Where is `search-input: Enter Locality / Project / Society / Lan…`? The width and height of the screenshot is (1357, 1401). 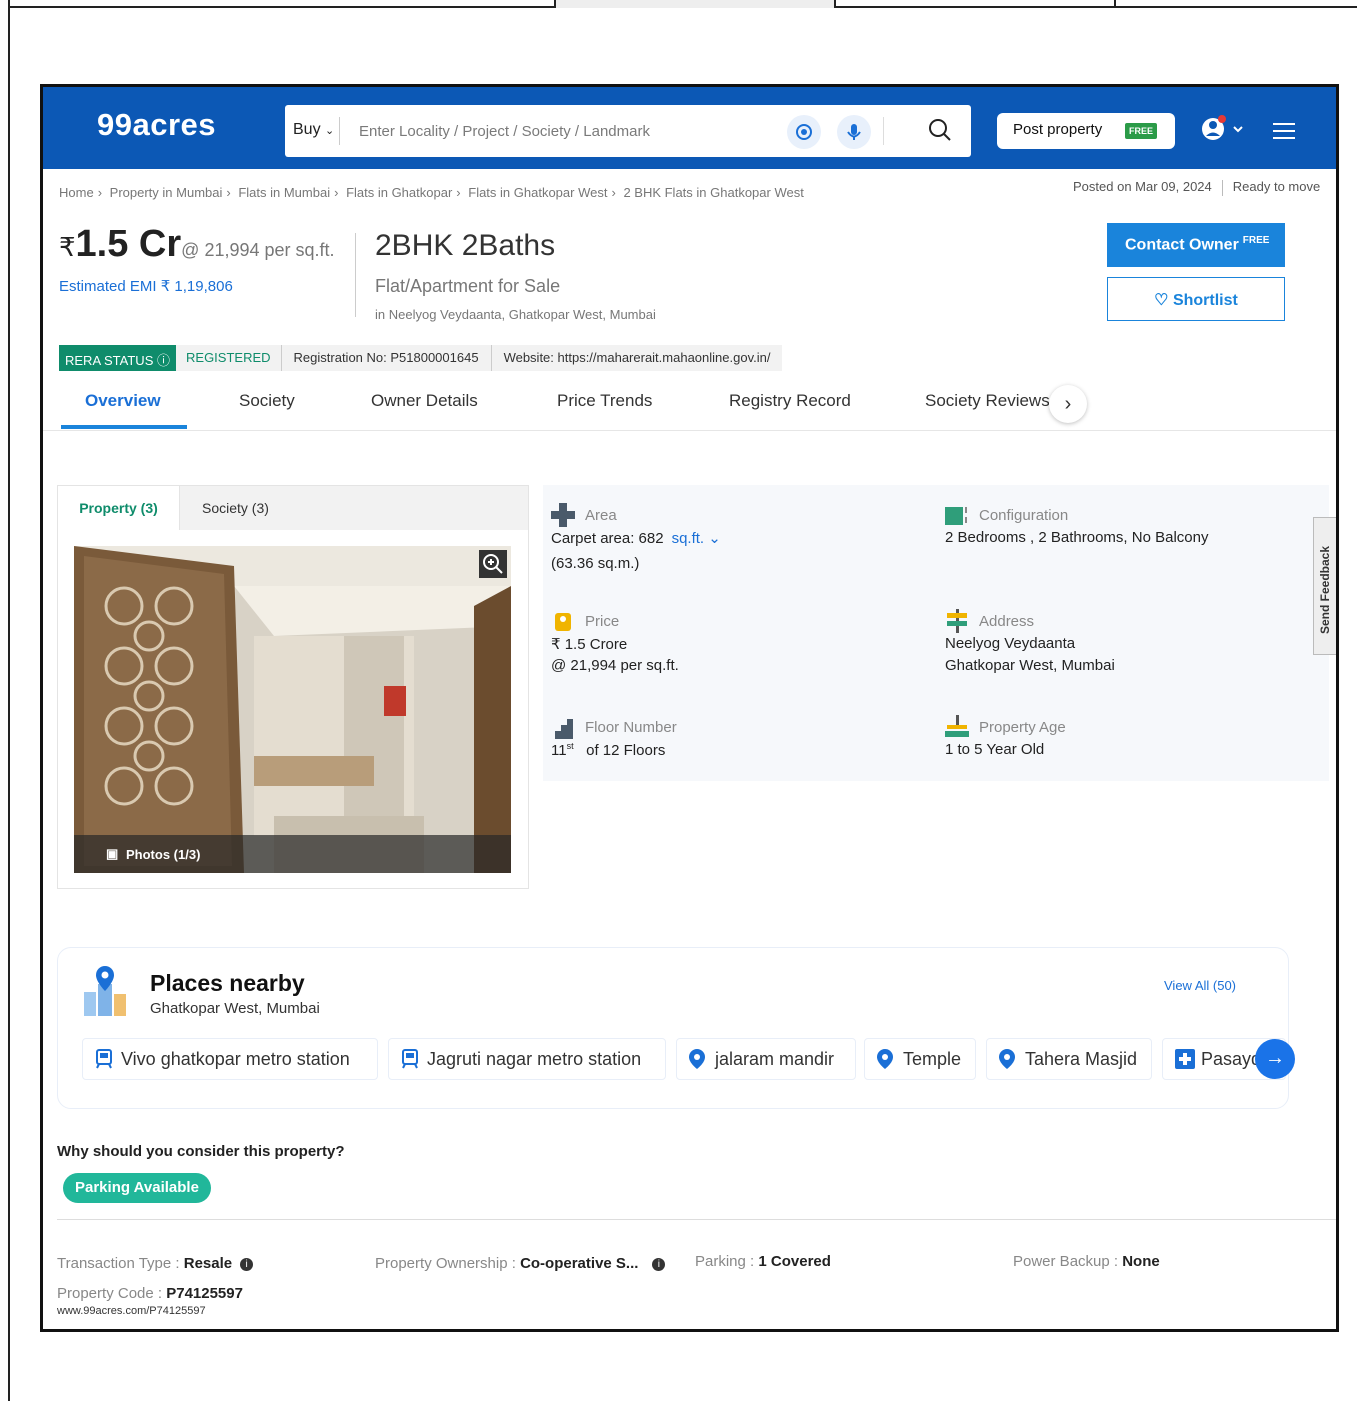
search-input: Enter Locality / Project / Society / Lan… is located at coordinates (504, 131).